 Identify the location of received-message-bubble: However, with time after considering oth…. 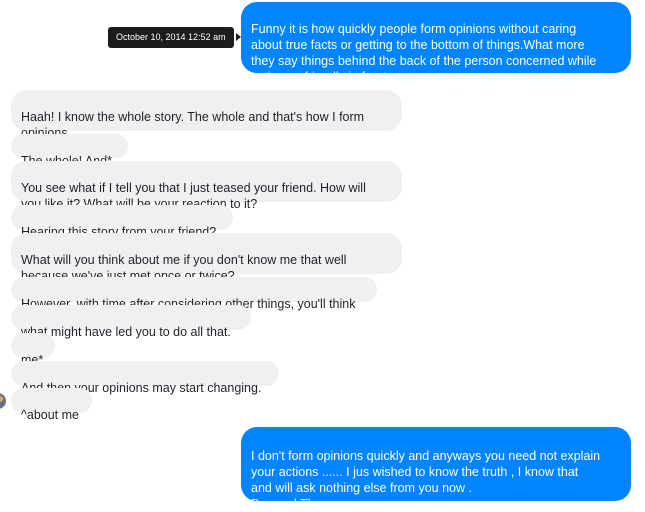
(194, 294).